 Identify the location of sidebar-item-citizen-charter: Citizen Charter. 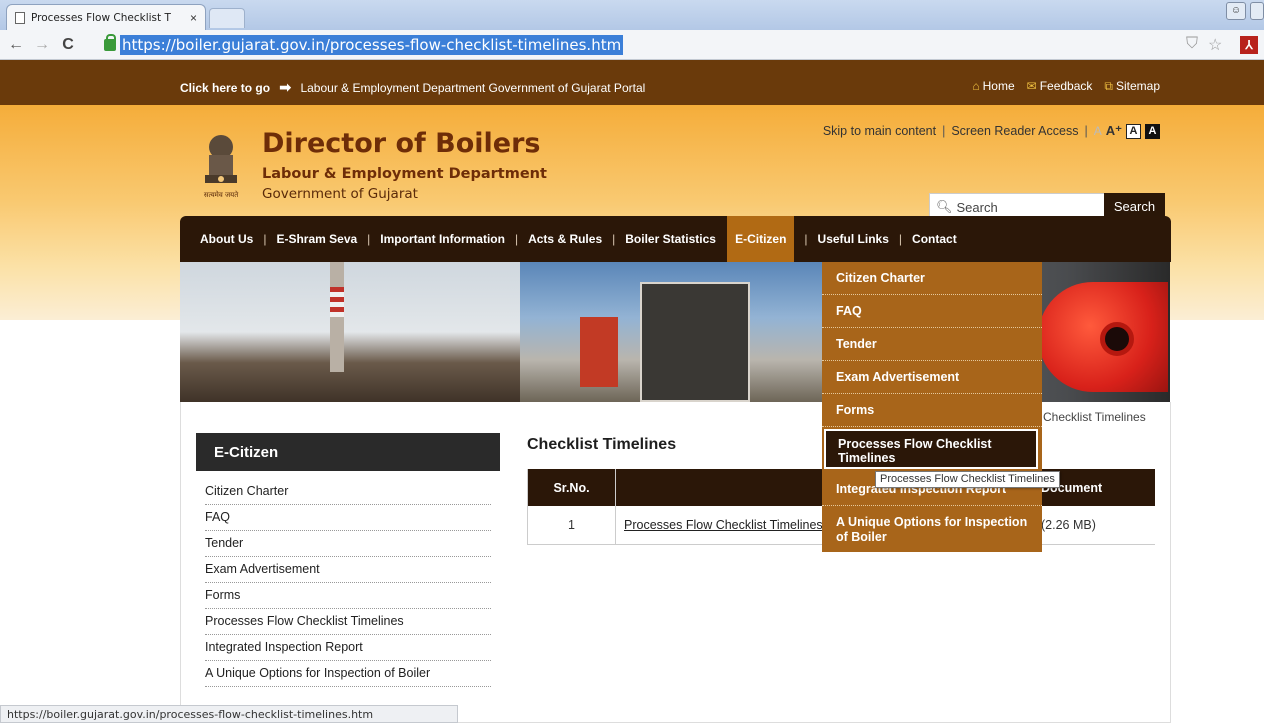
(348, 492).